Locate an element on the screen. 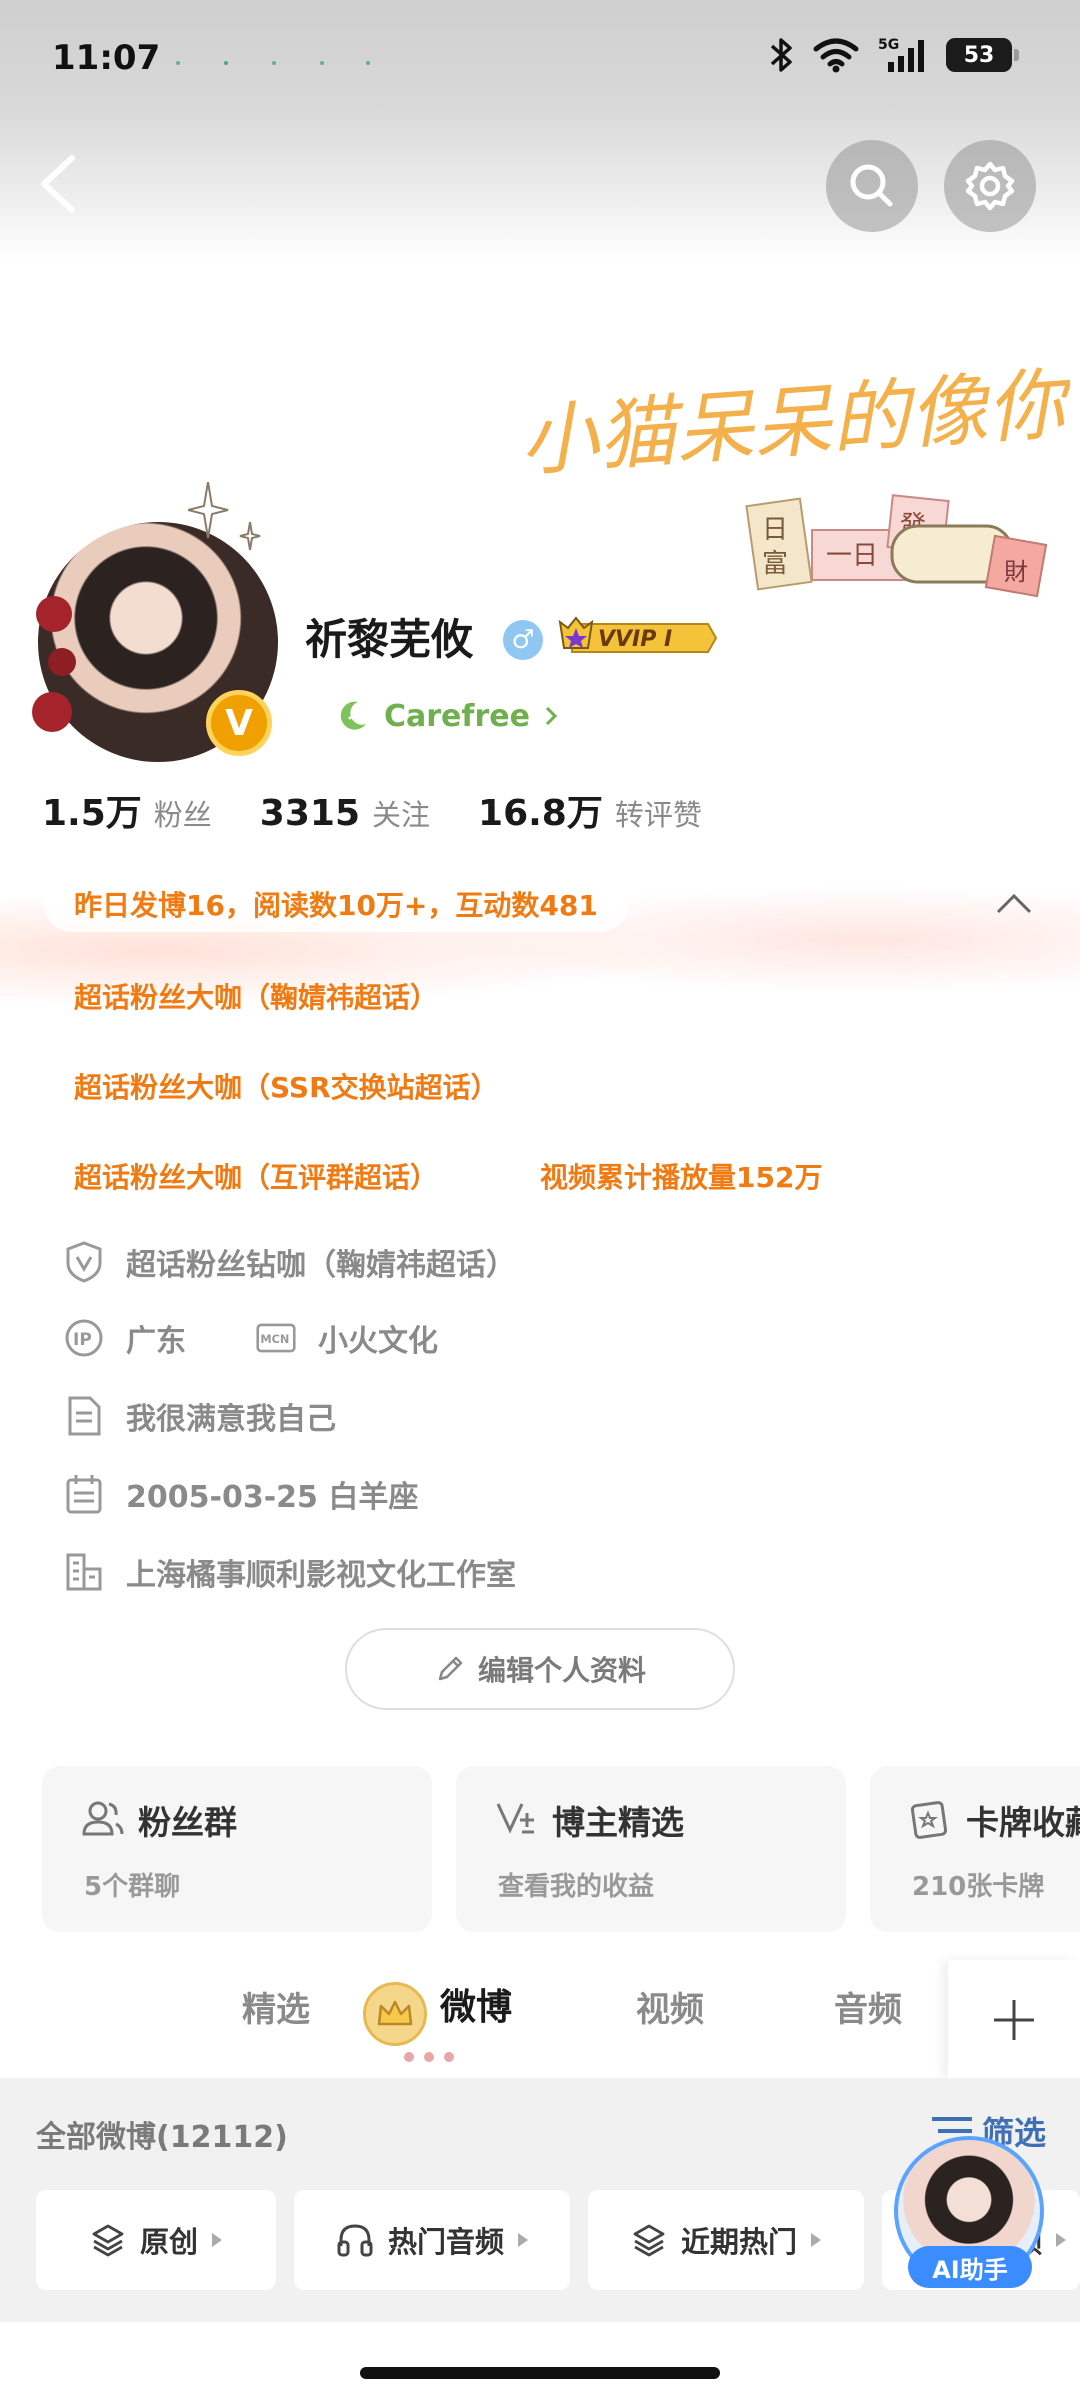  all-posts-count: 全部微博(12112) is located at coordinates (162, 2137).